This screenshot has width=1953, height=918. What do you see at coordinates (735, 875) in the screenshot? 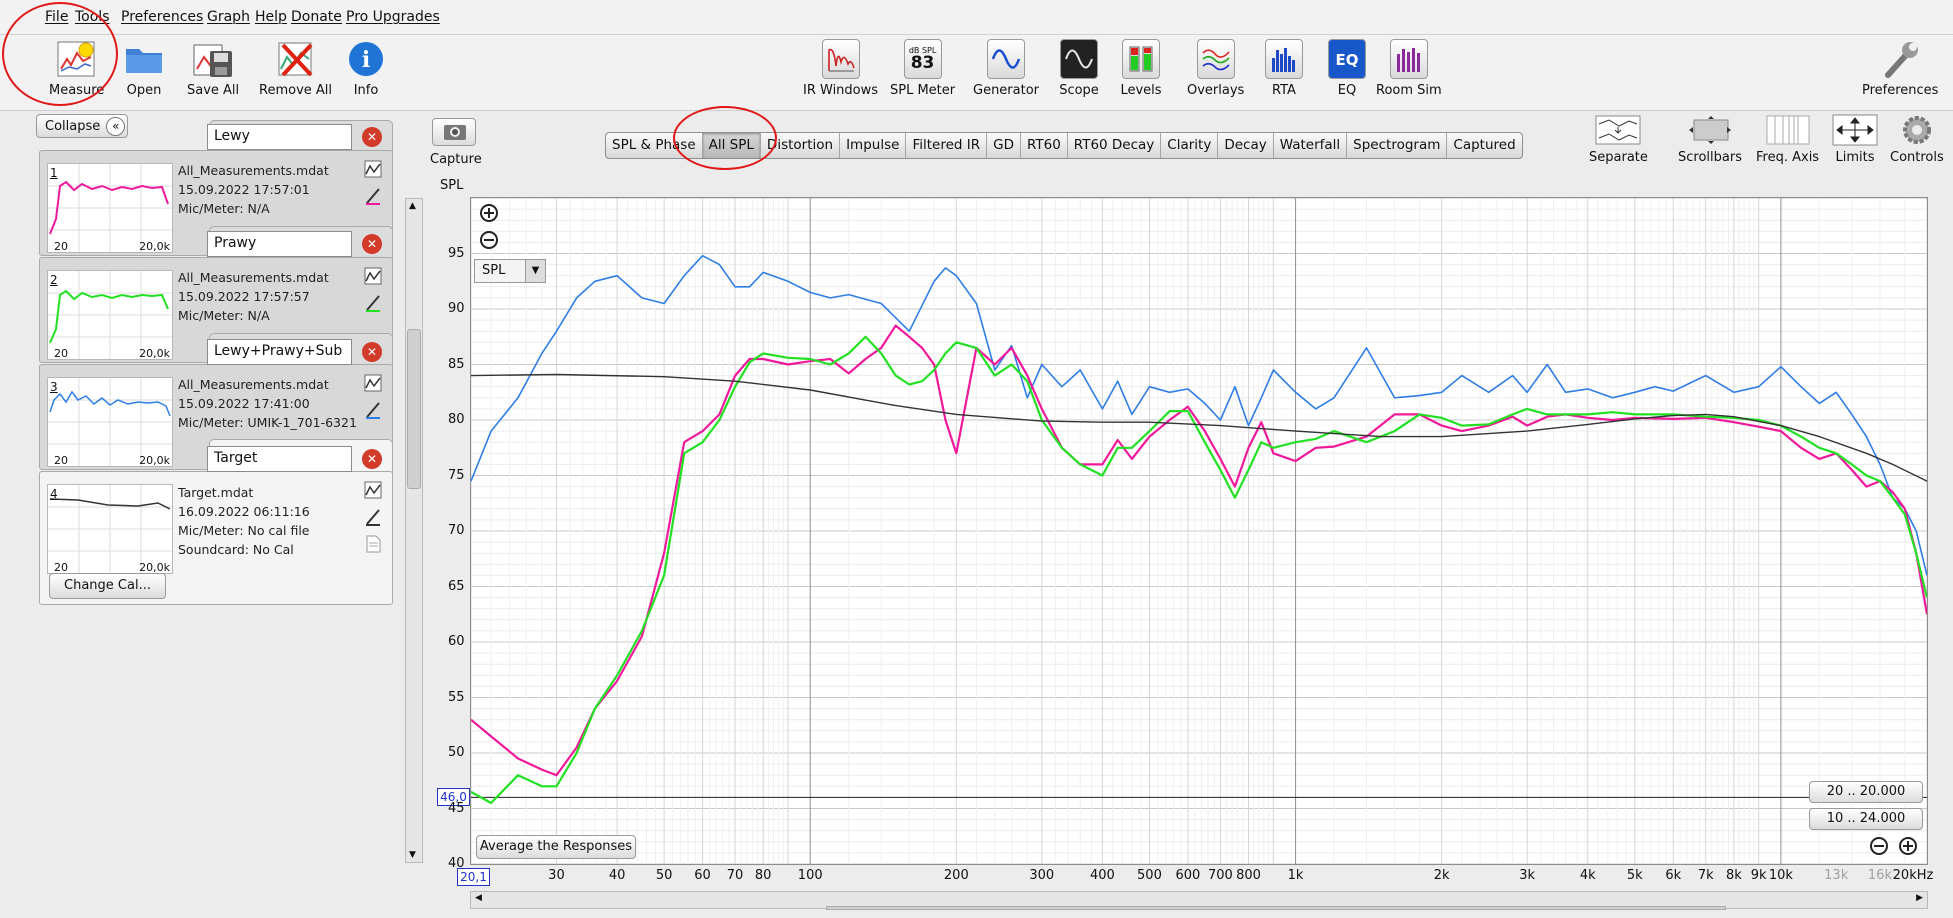
I see `x-tick-label: 70` at bounding box center [735, 875].